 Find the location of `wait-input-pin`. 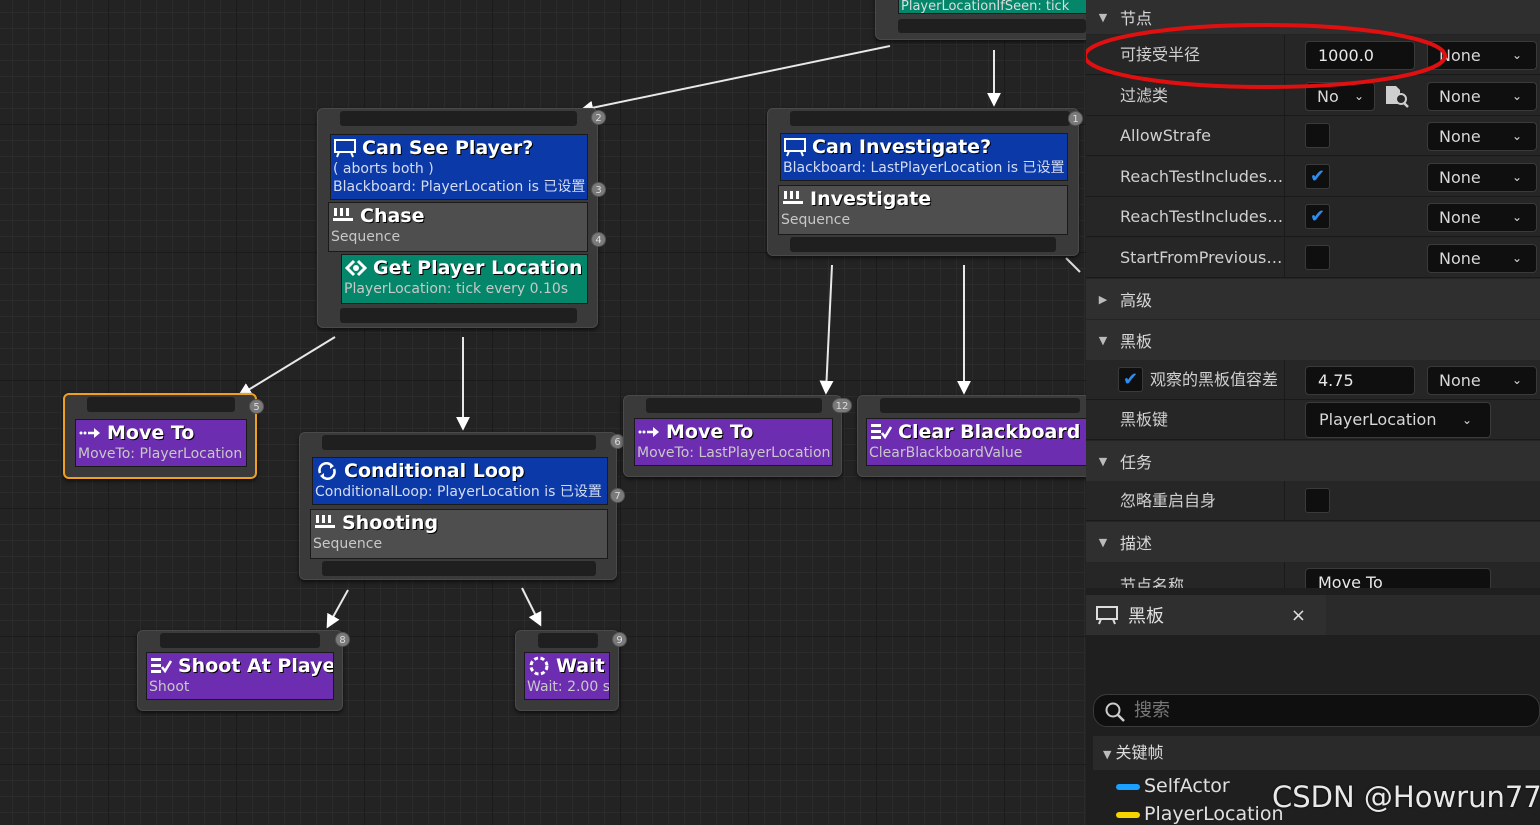

wait-input-pin is located at coordinates (568, 640).